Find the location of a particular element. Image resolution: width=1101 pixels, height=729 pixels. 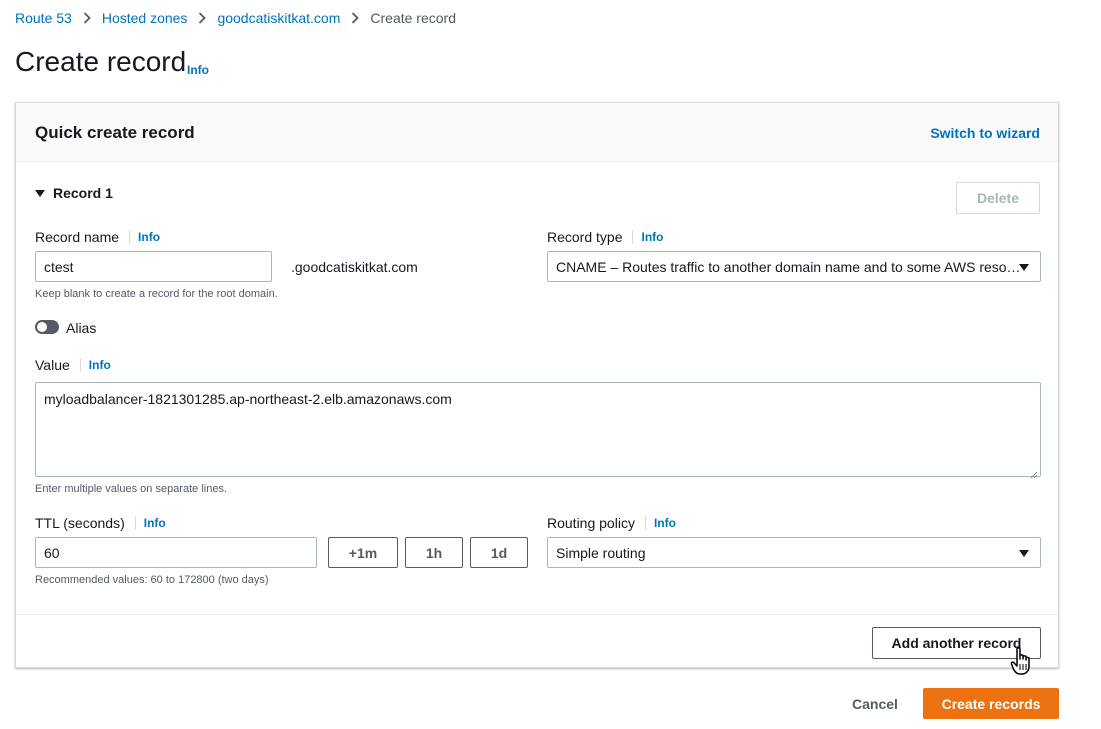

breadcrumb-zone: goodcatiskitkat.com is located at coordinates (278, 18).